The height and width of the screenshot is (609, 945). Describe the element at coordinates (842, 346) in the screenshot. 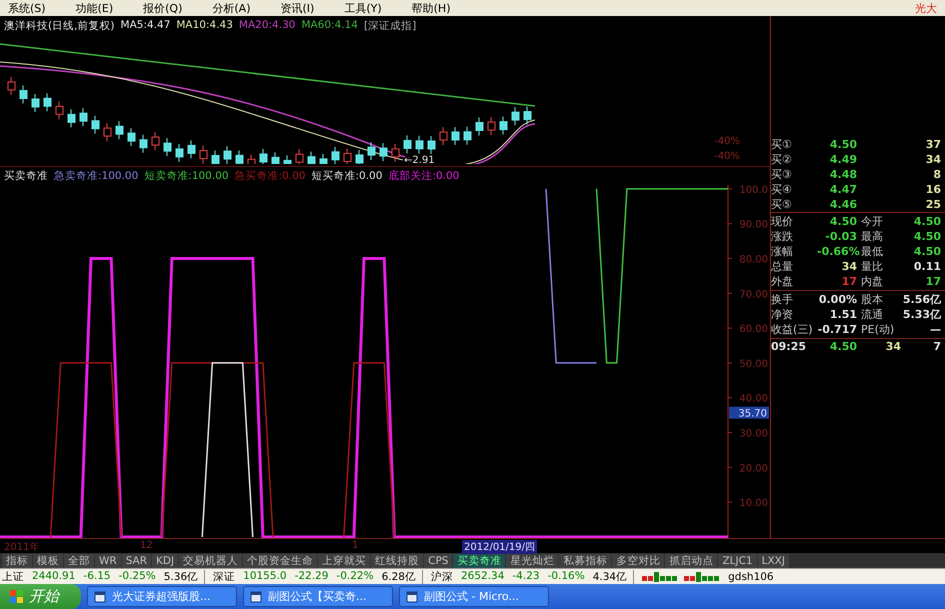

I see `tick-price: 4.50` at that location.